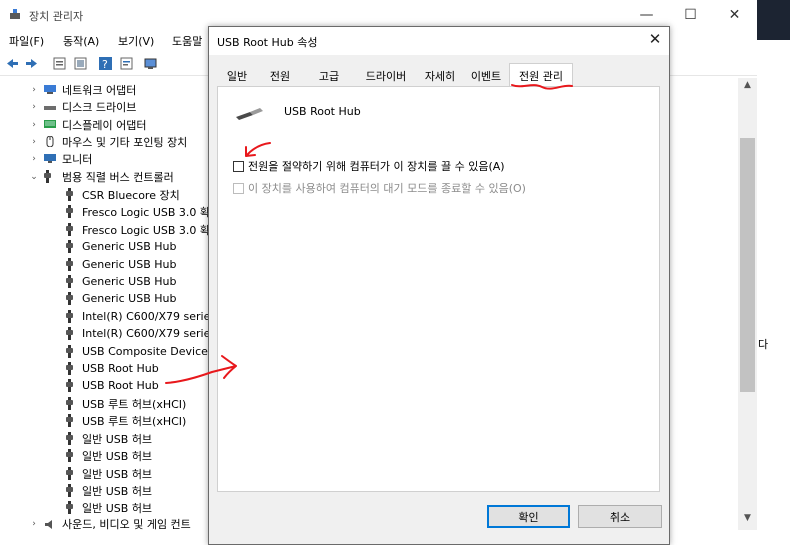 The width and height of the screenshot is (790, 545). What do you see at coordinates (50, 124) in the screenshot?
I see `display-adapter-icon` at bounding box center [50, 124].